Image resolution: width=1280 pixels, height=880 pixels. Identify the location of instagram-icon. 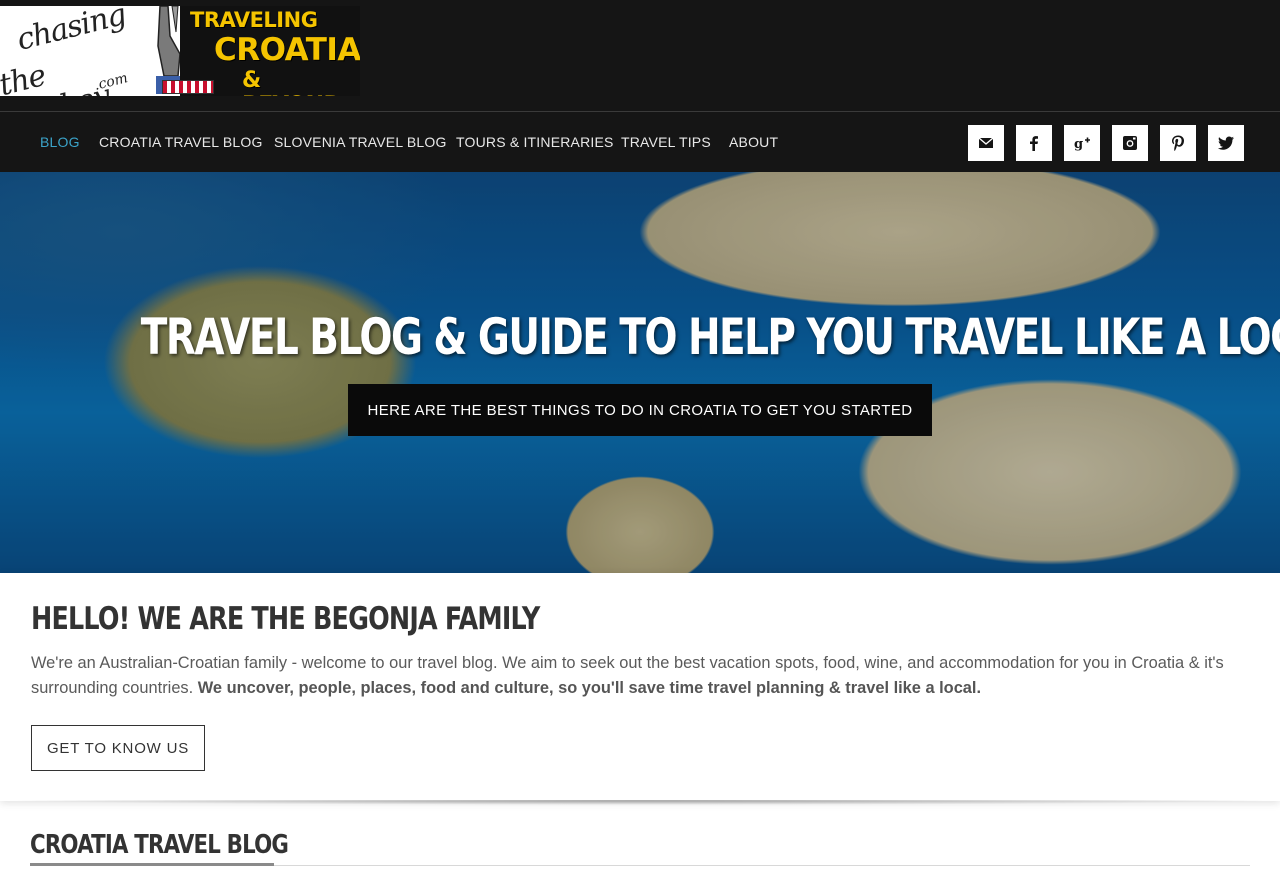
(1130, 143).